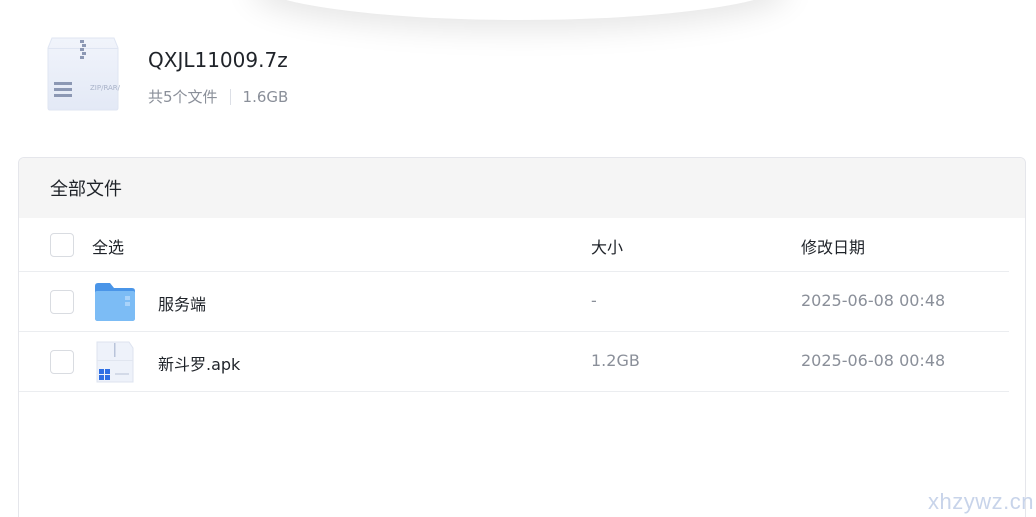  I want to click on watermark-text: xhzywz.cn, so click(981, 501).